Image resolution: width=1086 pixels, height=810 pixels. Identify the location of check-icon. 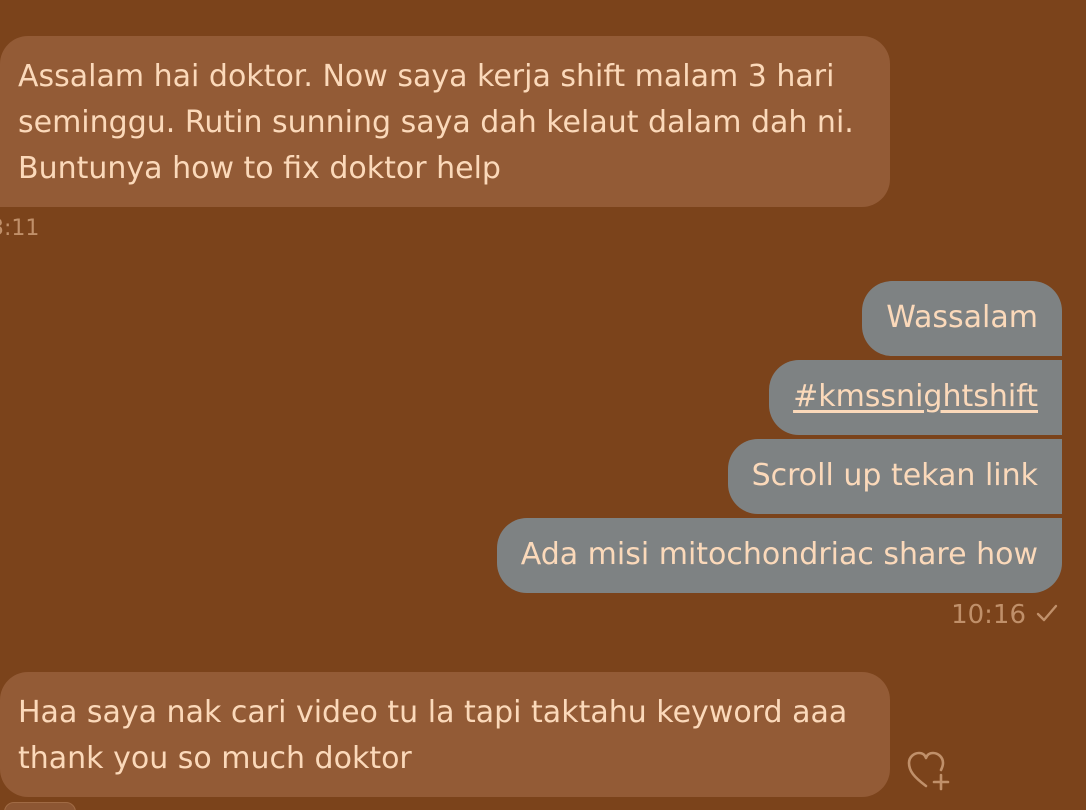
(1047, 615).